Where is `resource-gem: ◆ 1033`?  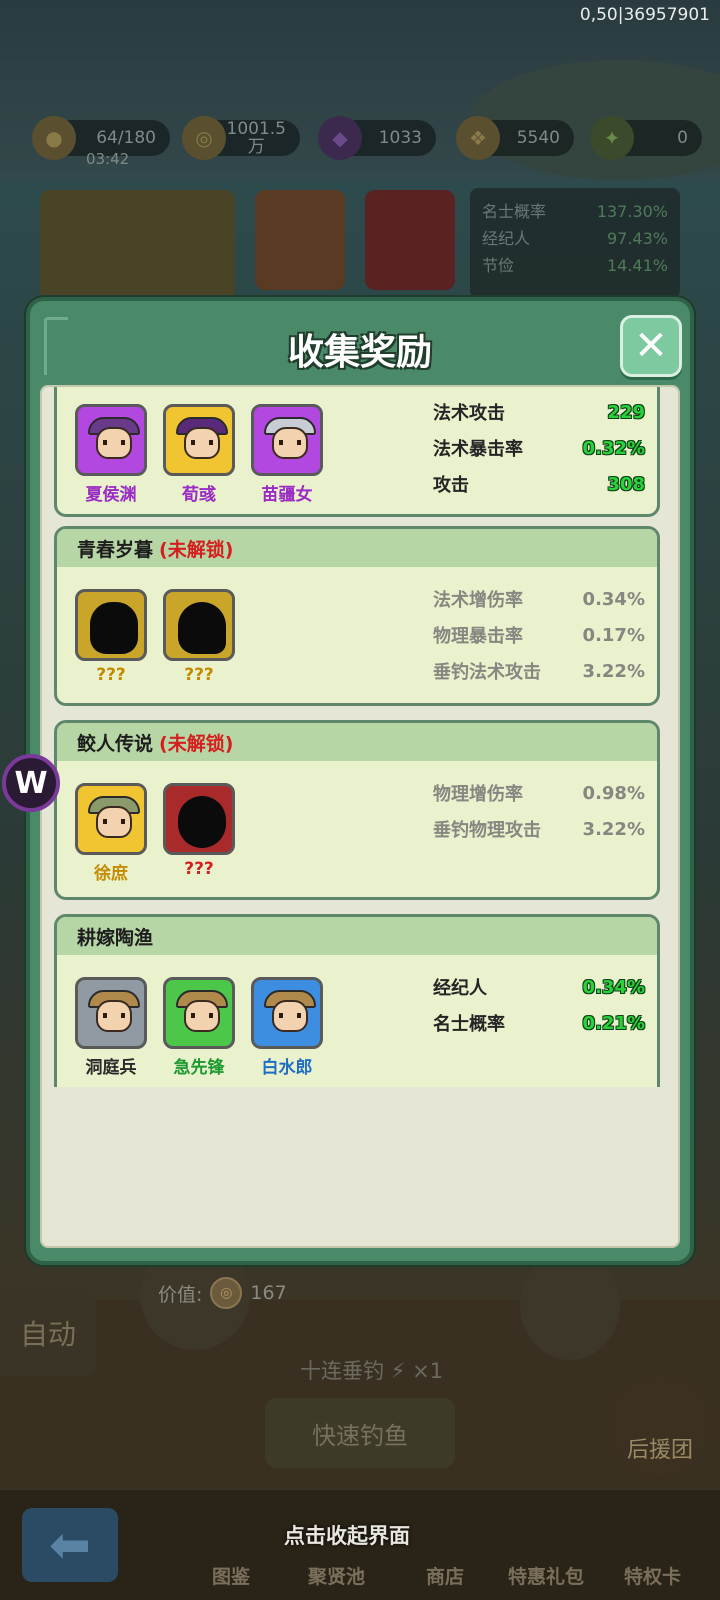
resource-gem: ◆ 1033 is located at coordinates (377, 138).